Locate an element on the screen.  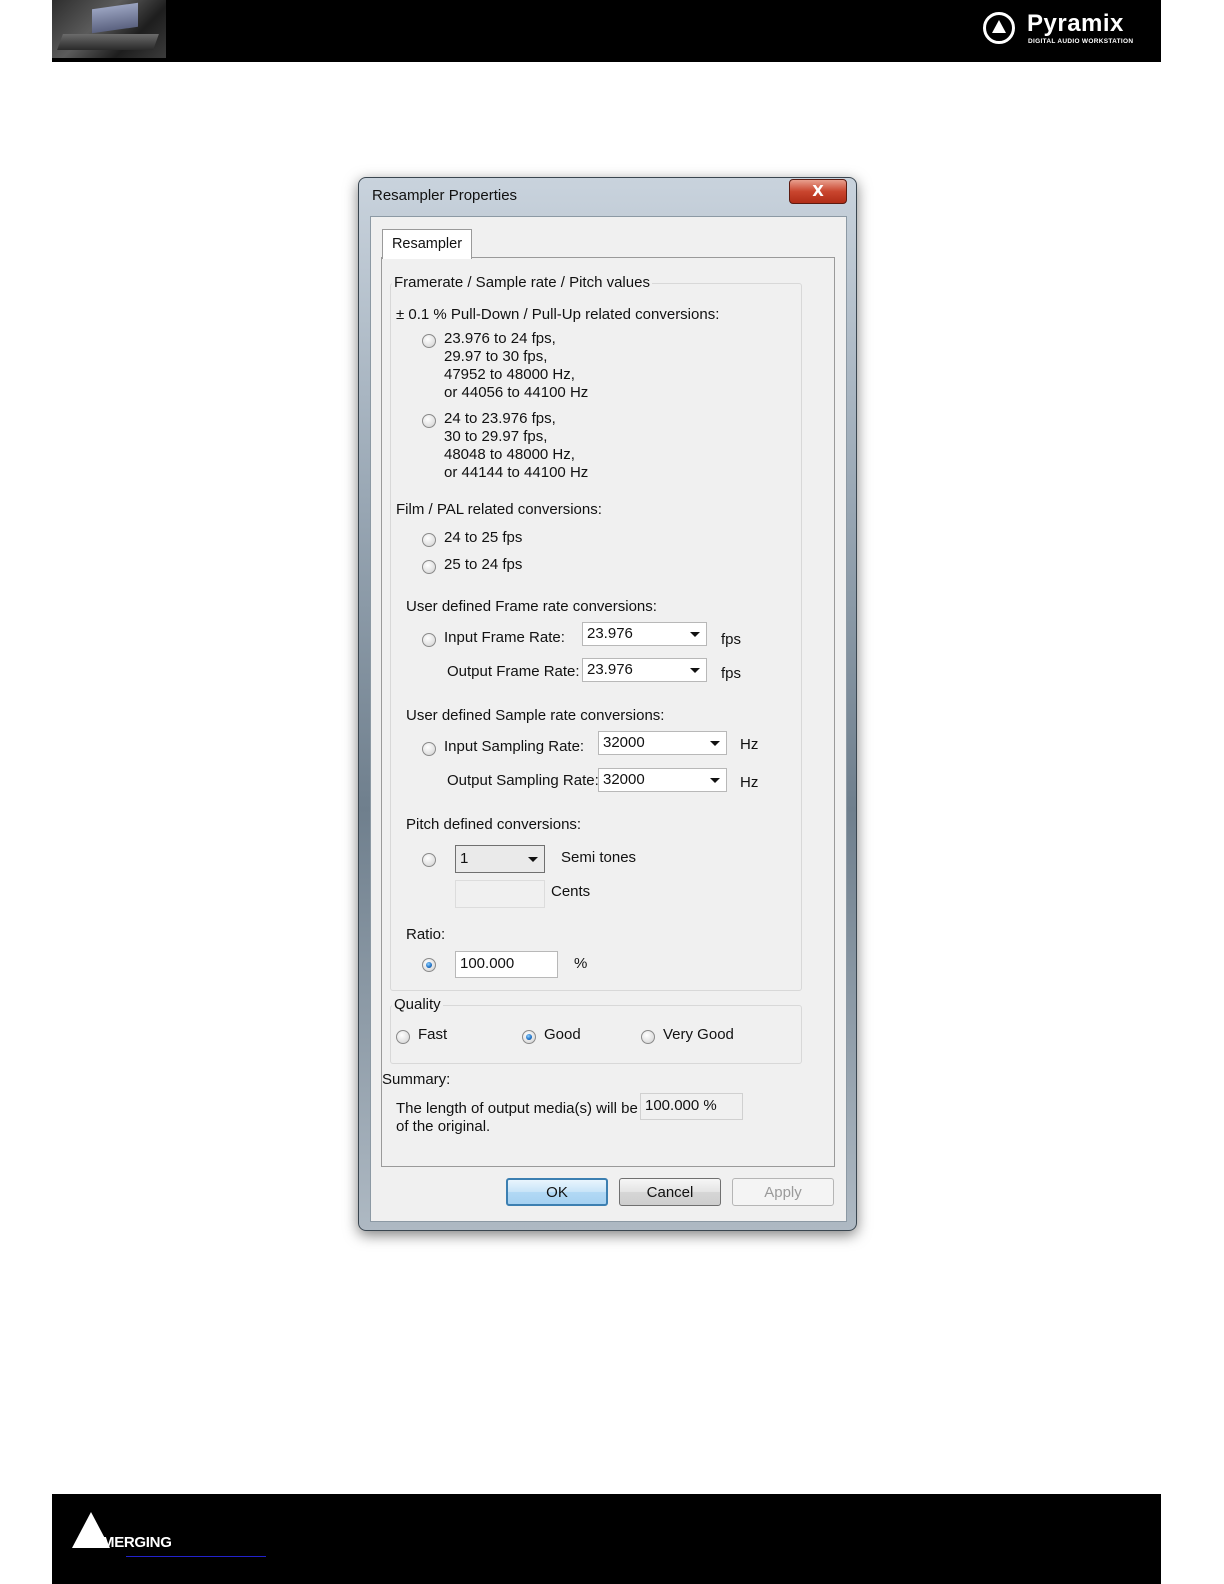
cancel-button: Cancel is located at coordinates (670, 1192).